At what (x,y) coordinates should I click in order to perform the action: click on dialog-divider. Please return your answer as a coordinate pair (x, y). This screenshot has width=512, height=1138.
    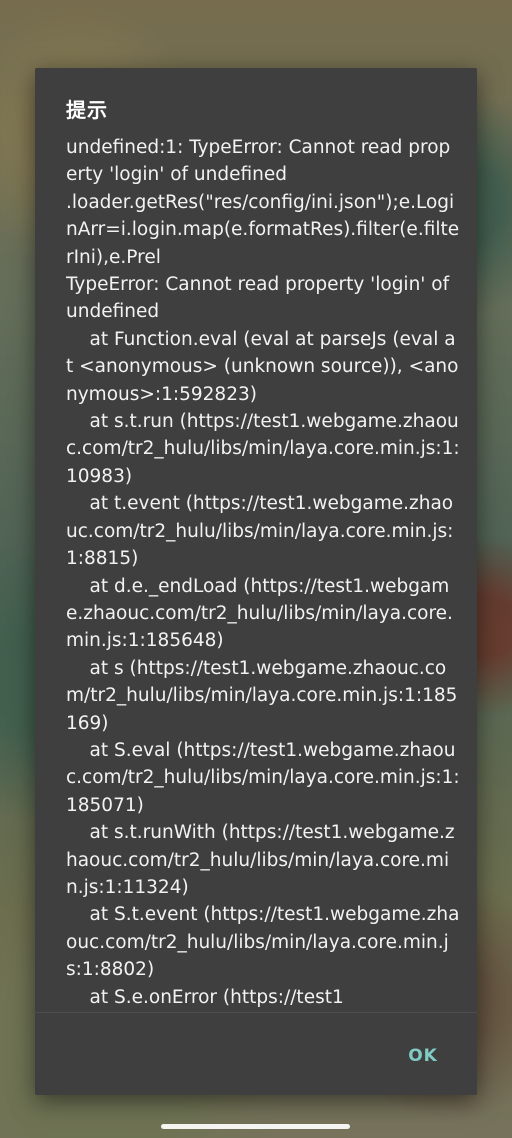
    Looking at the image, I should click on (256, 1012).